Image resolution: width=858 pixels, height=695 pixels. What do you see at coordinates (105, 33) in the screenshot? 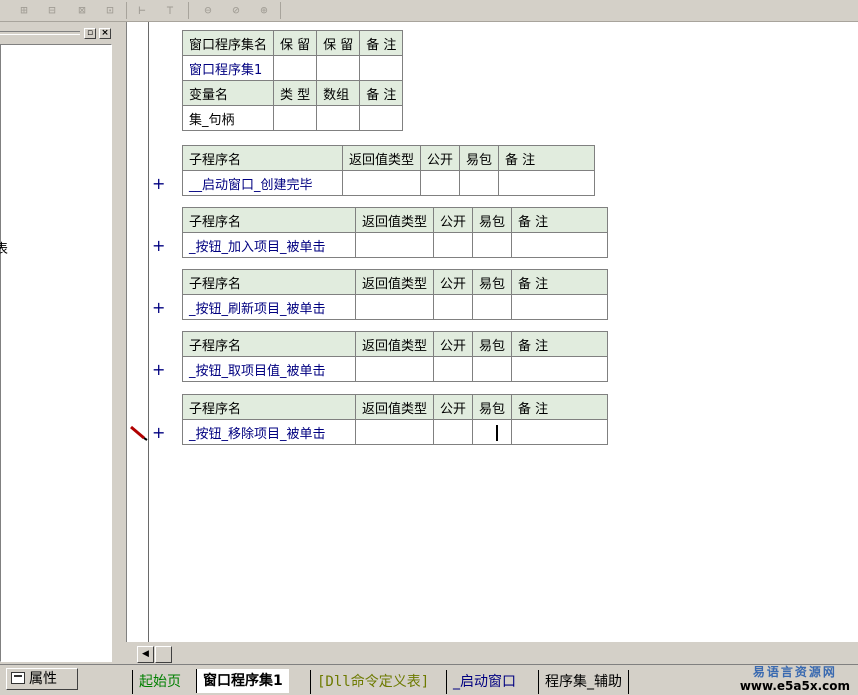
I see `close-icon: ×` at bounding box center [105, 33].